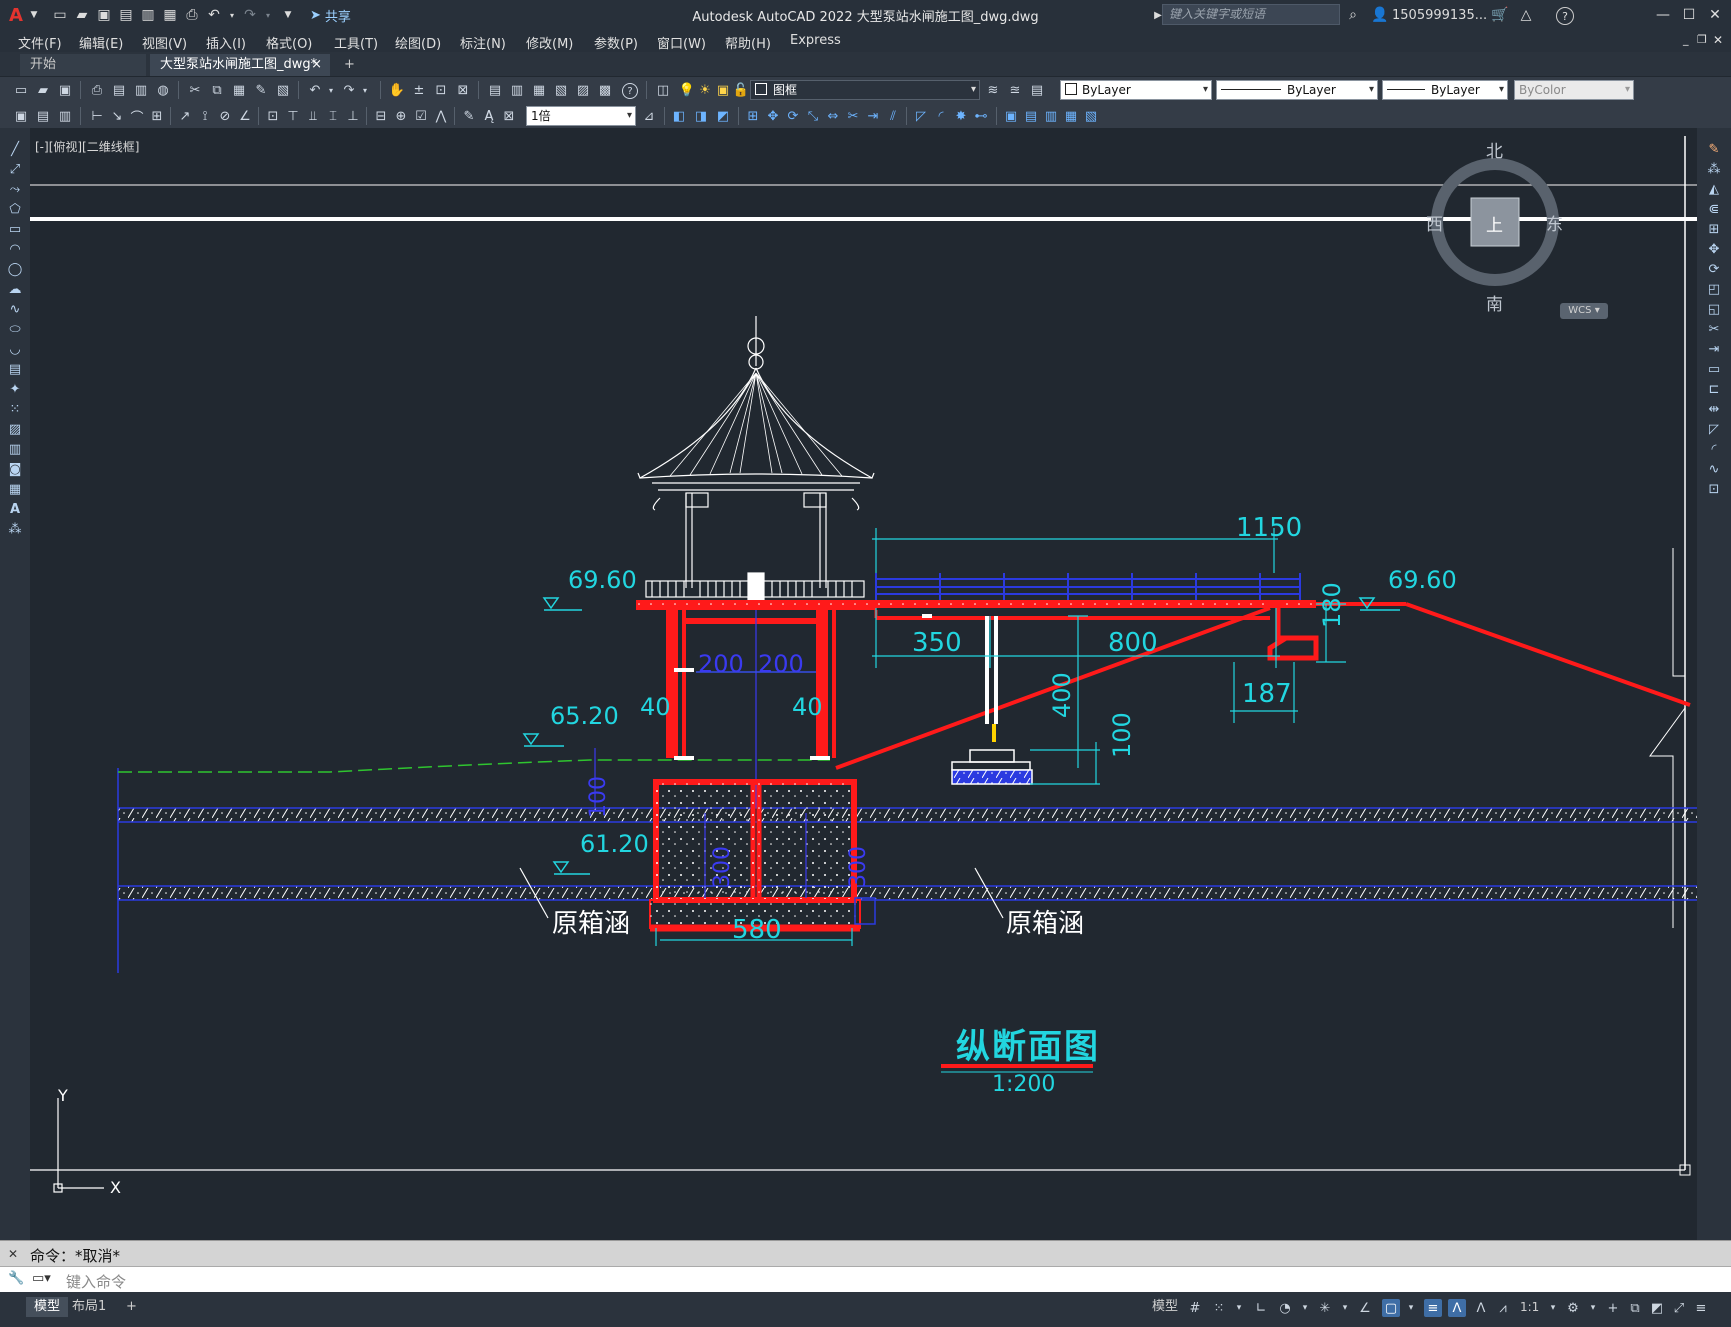 The height and width of the screenshot is (1327, 1731). What do you see at coordinates (1434, 222) in the screenshot?
I see `compass-west: 西` at bounding box center [1434, 222].